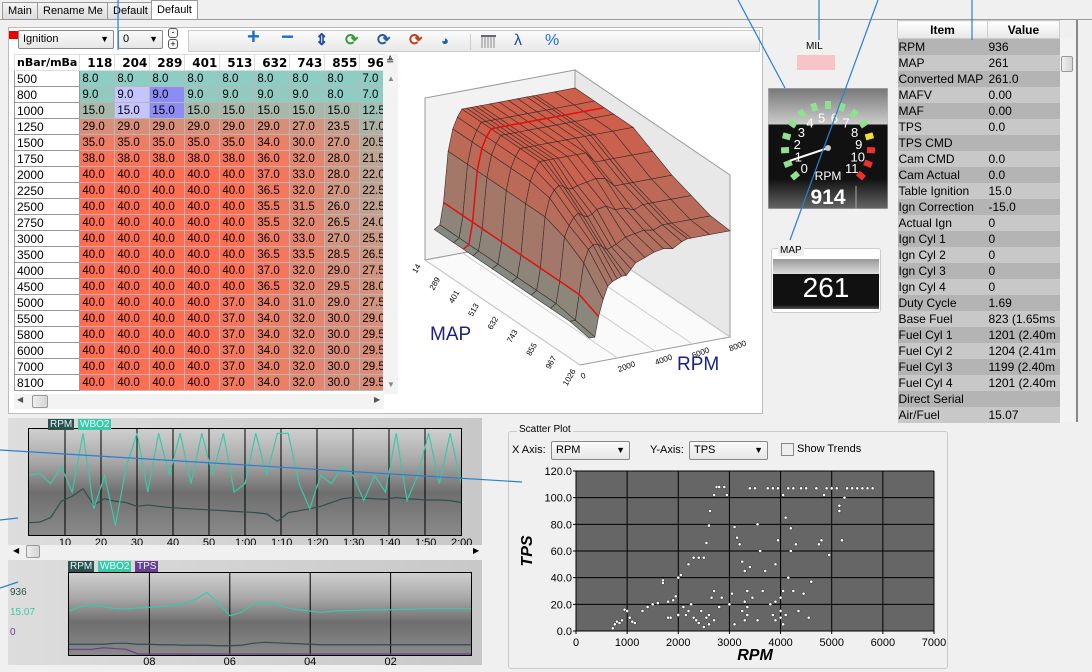 The height and width of the screenshot is (672, 1092). Describe the element at coordinates (140, 39) in the screenshot. I see `value-select: 0 ▼` at that location.